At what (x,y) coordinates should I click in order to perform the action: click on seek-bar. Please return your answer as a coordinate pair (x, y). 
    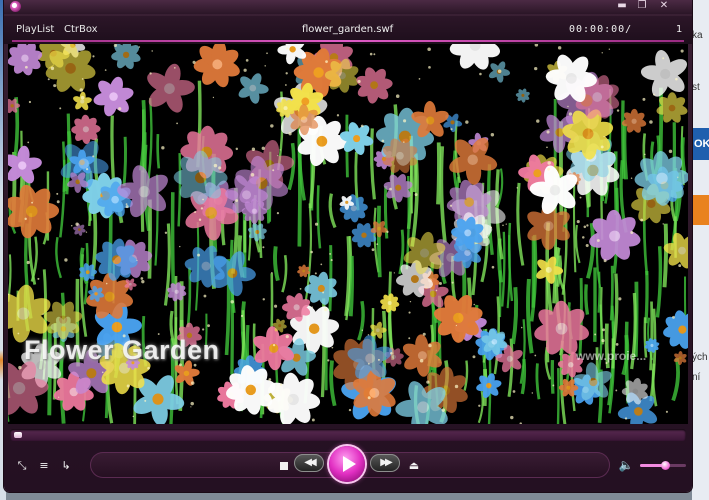
    Looking at the image, I should click on (348, 435).